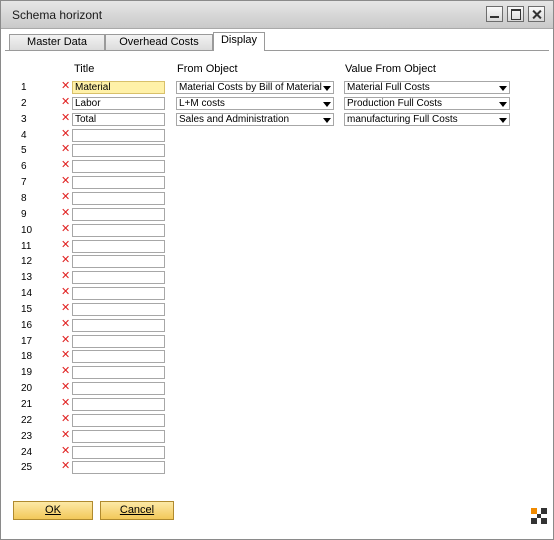  I want to click on form-settings-icon, so click(539, 516).